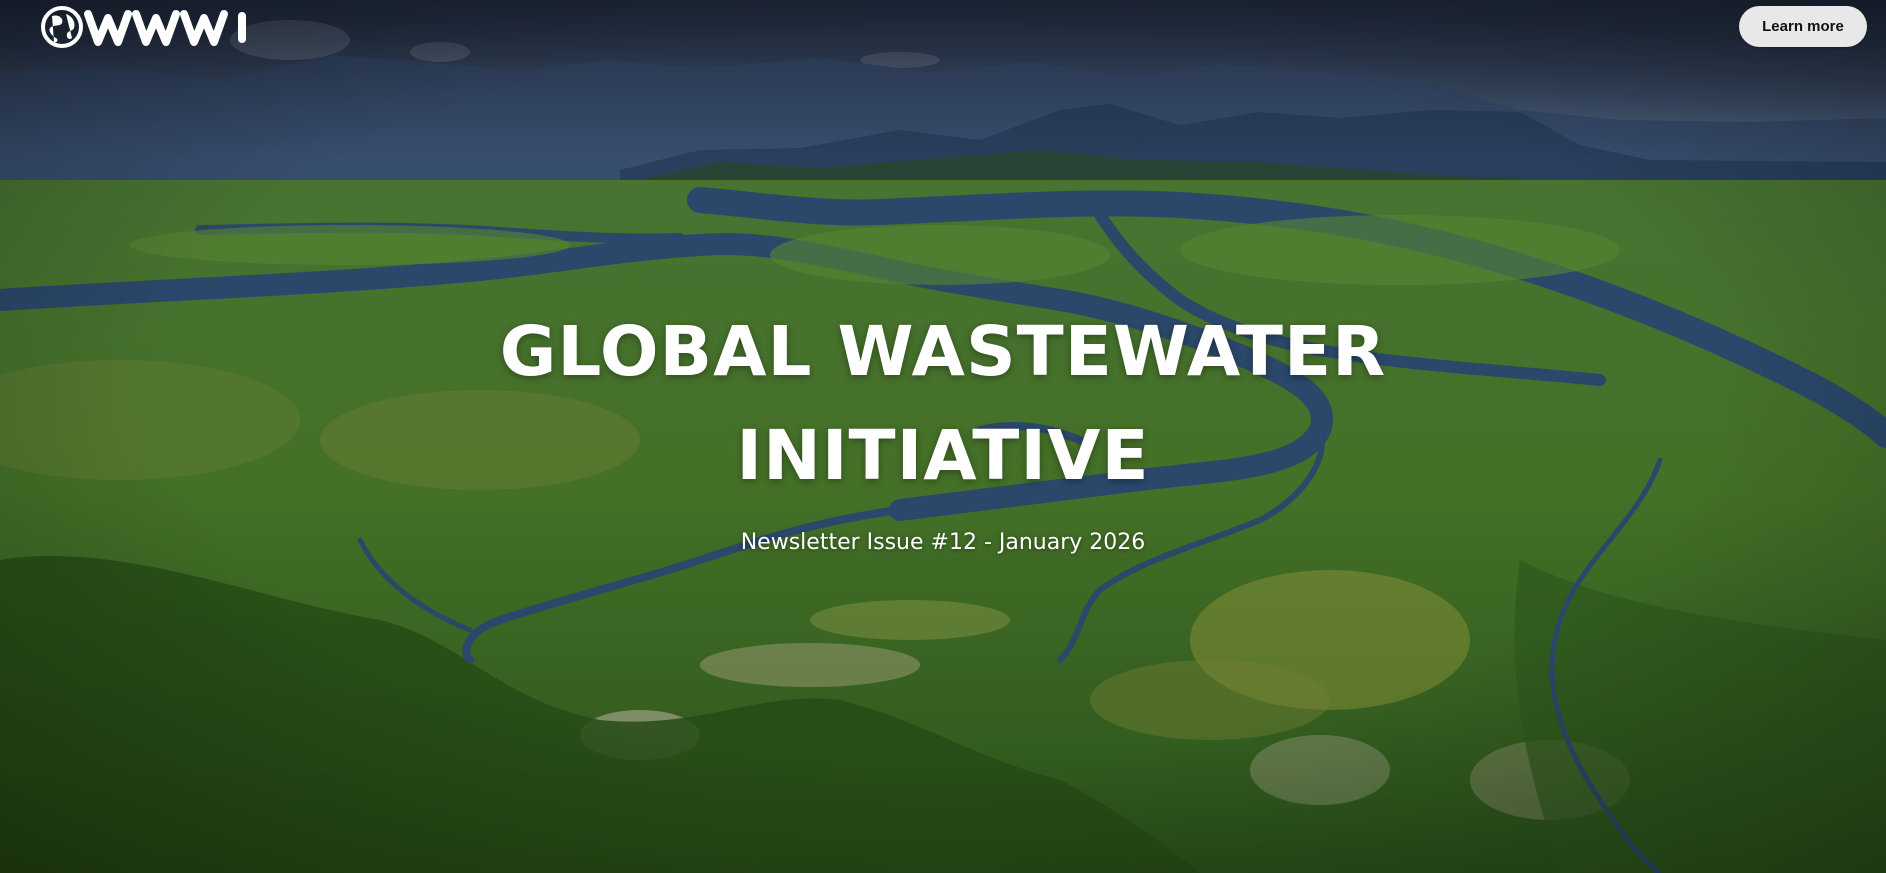 The image size is (1886, 873). What do you see at coordinates (143, 27) in the screenshot?
I see `wwi-logo` at bounding box center [143, 27].